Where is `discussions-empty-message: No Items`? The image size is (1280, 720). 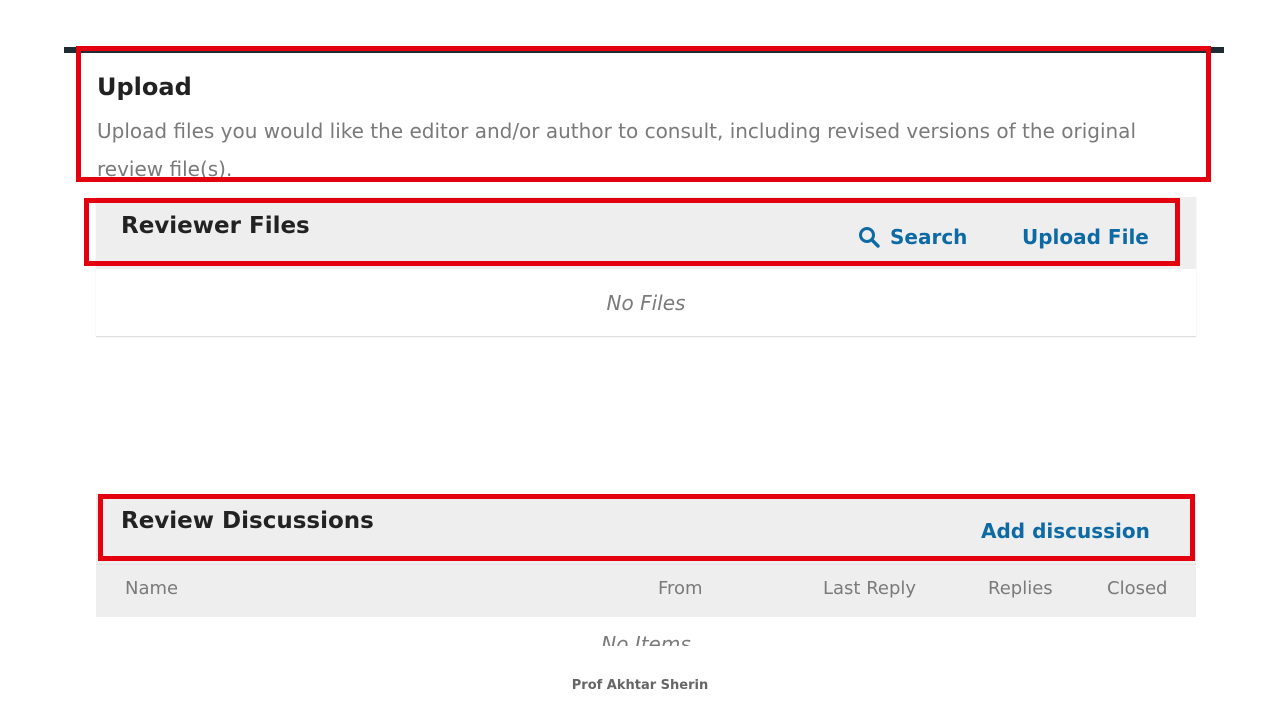
discussions-empty-message: No Items is located at coordinates (646, 639).